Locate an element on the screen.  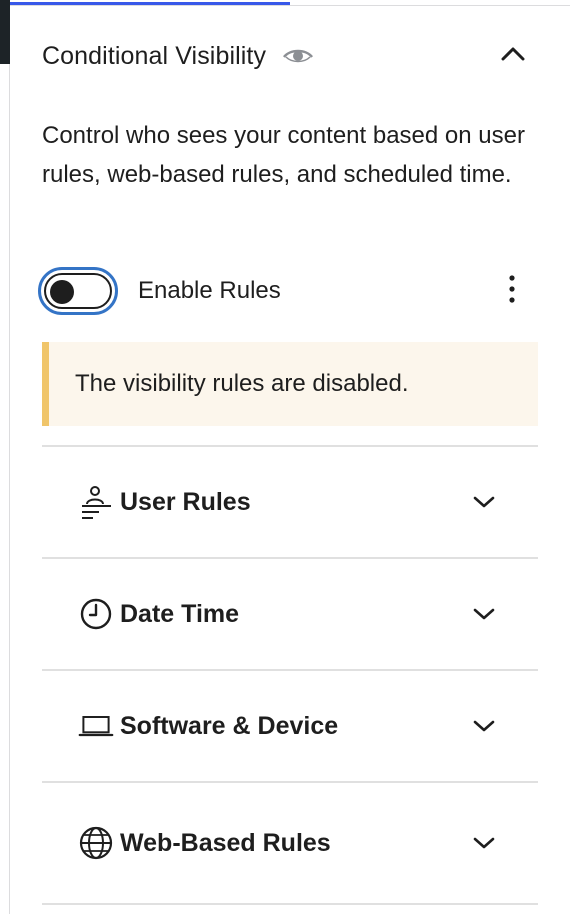
more-options-button is located at coordinates (512, 291).